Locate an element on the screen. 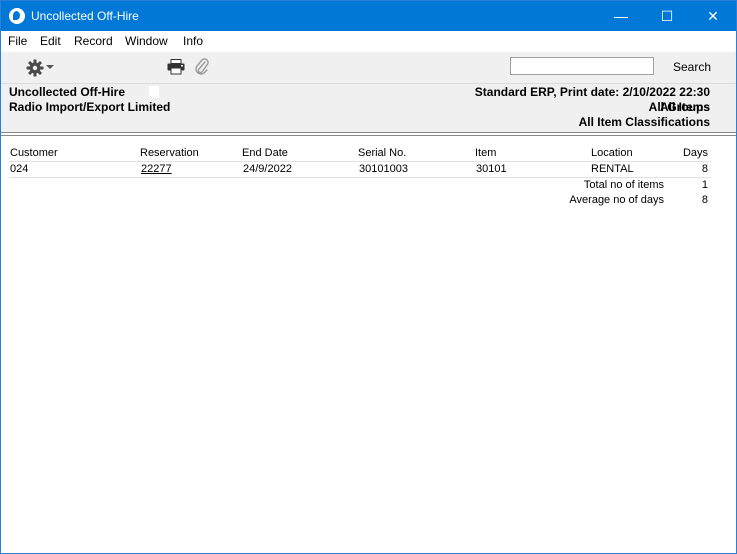 The image size is (737, 554). col-header-serial: Serial No. is located at coordinates (382, 153).